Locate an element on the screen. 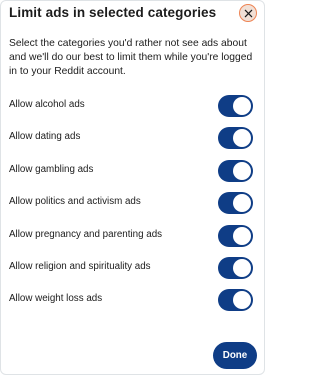 This screenshot has width=320, height=375. category-label: Allow dating ads is located at coordinates (45, 136).